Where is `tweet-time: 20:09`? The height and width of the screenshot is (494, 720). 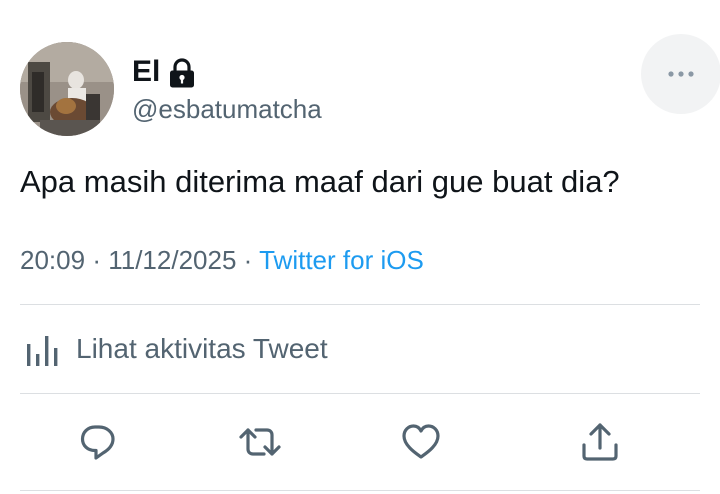 tweet-time: 20:09 is located at coordinates (52, 260).